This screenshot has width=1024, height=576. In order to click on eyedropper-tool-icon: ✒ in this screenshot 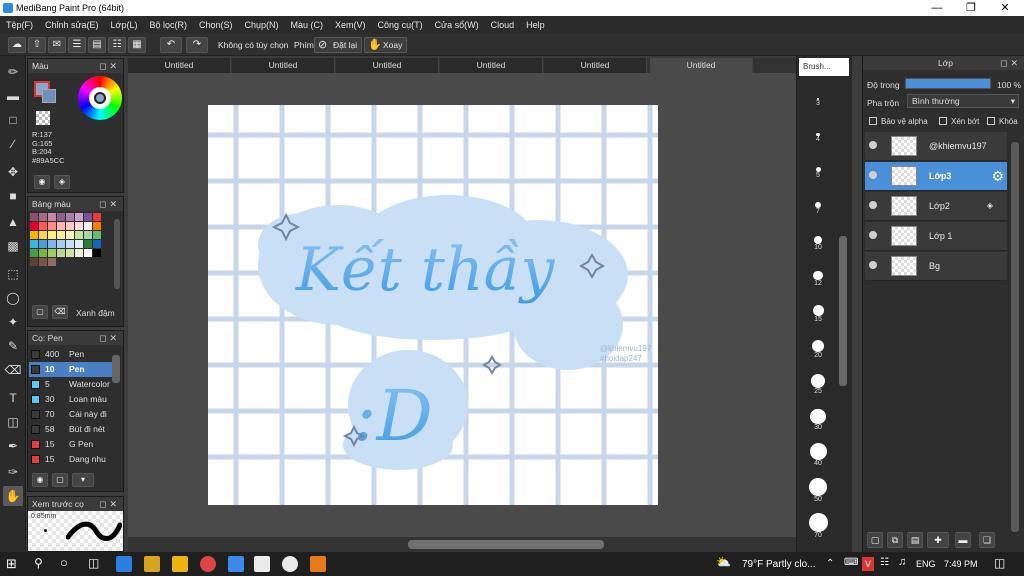, I will do `click(13, 446)`.